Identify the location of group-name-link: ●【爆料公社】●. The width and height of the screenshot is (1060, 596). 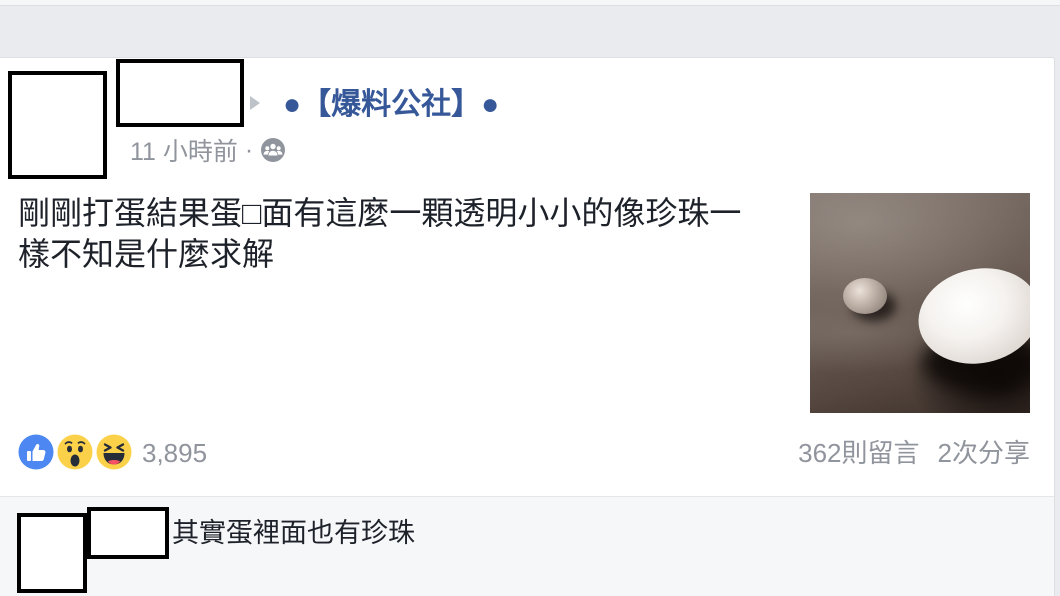
(391, 105).